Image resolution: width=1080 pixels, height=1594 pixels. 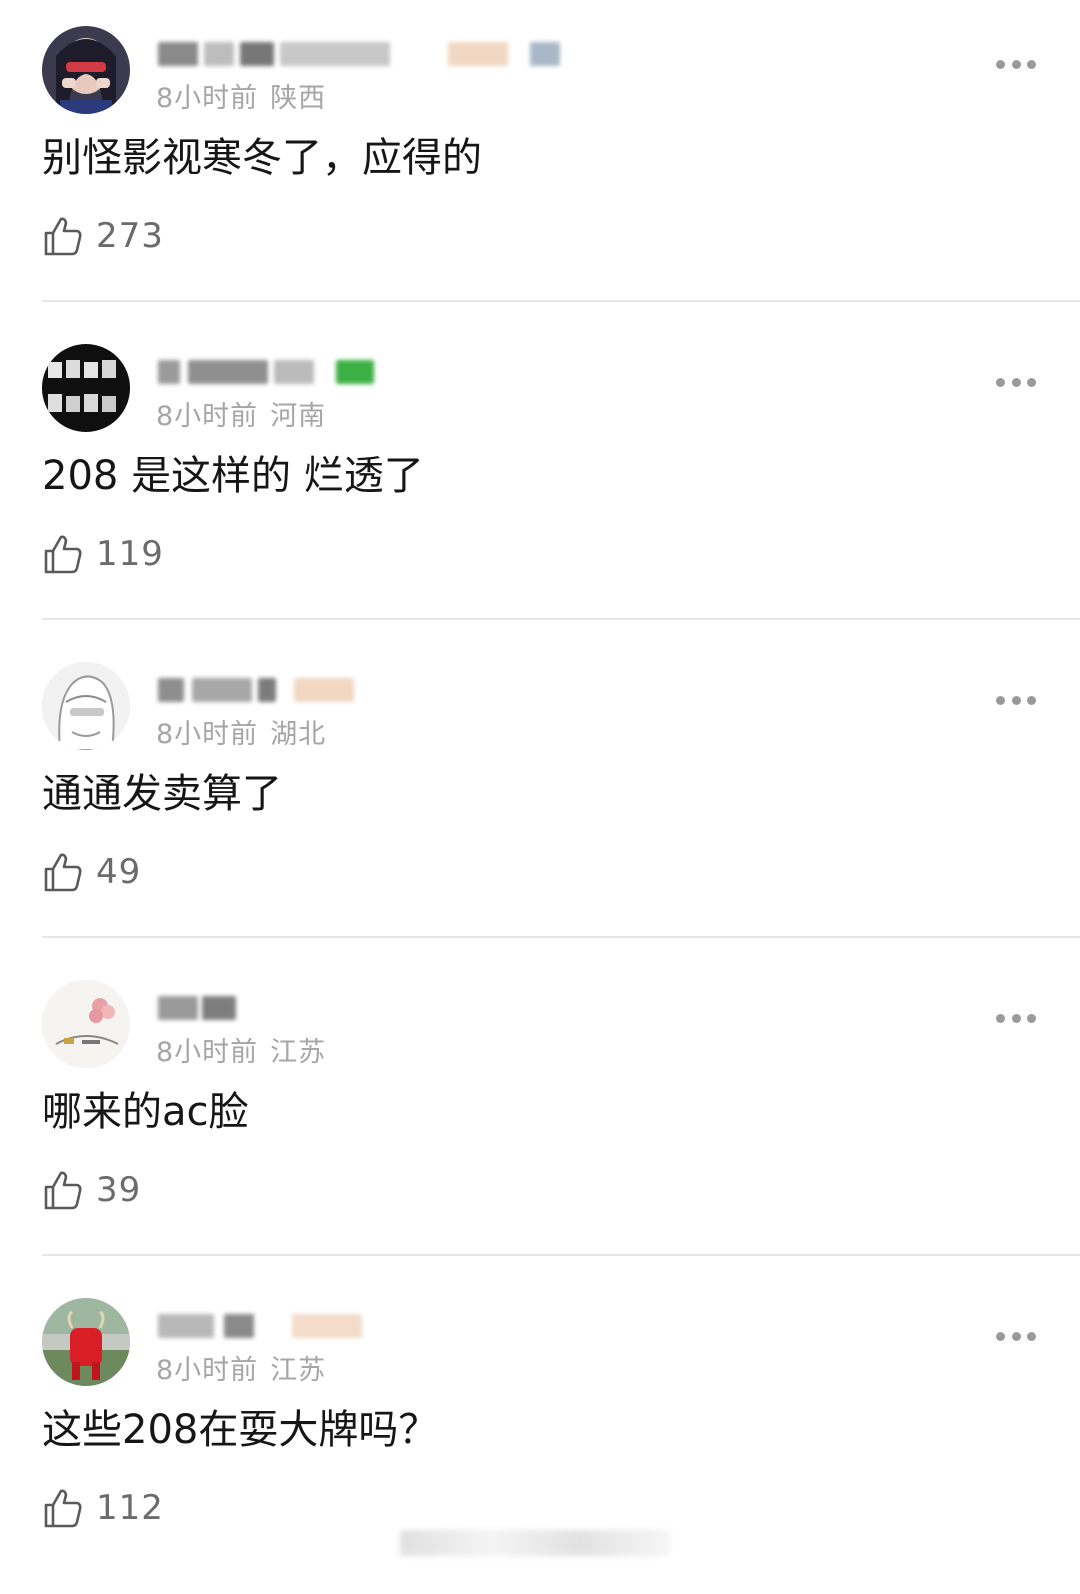 I want to click on like-button: 39, so click(x=91, y=1190).